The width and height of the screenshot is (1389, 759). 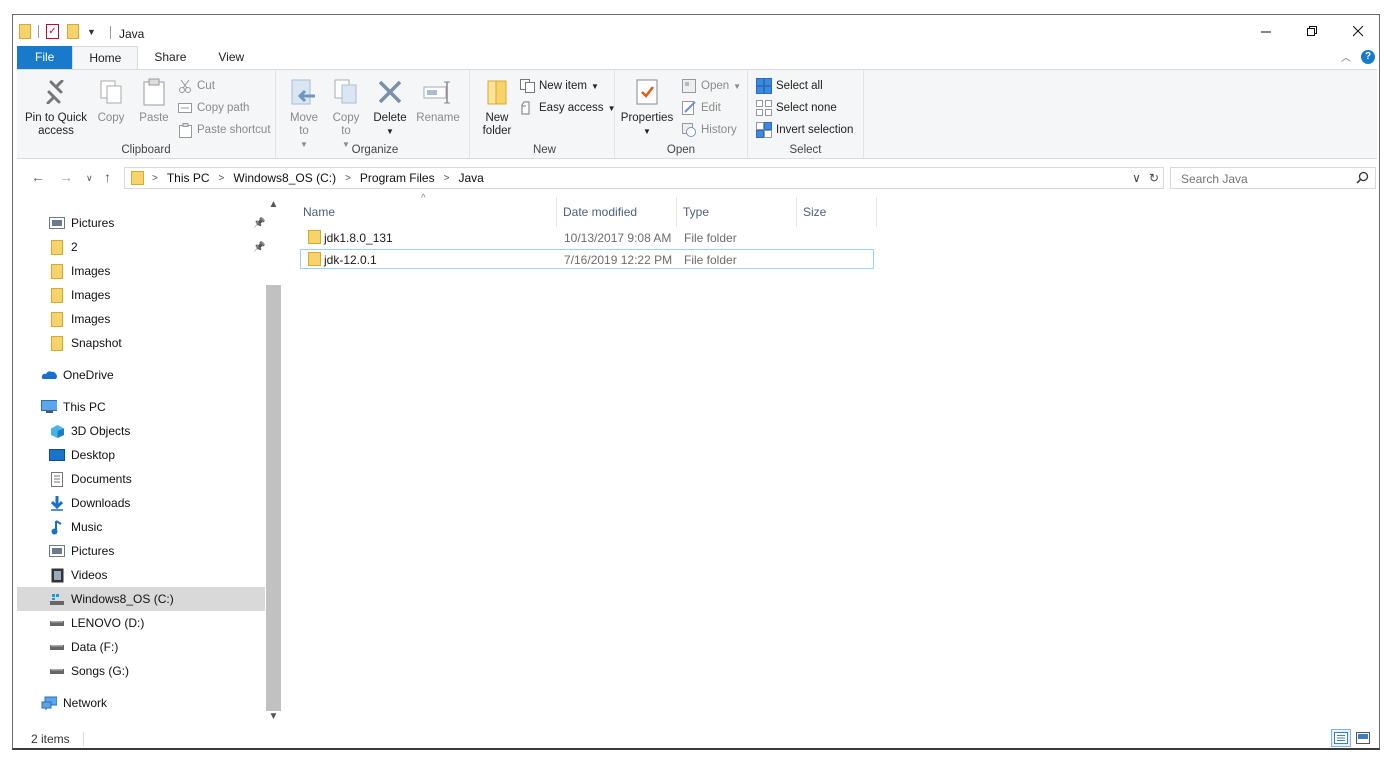 What do you see at coordinates (805, 150) in the screenshot?
I see `select-group-label: Select` at bounding box center [805, 150].